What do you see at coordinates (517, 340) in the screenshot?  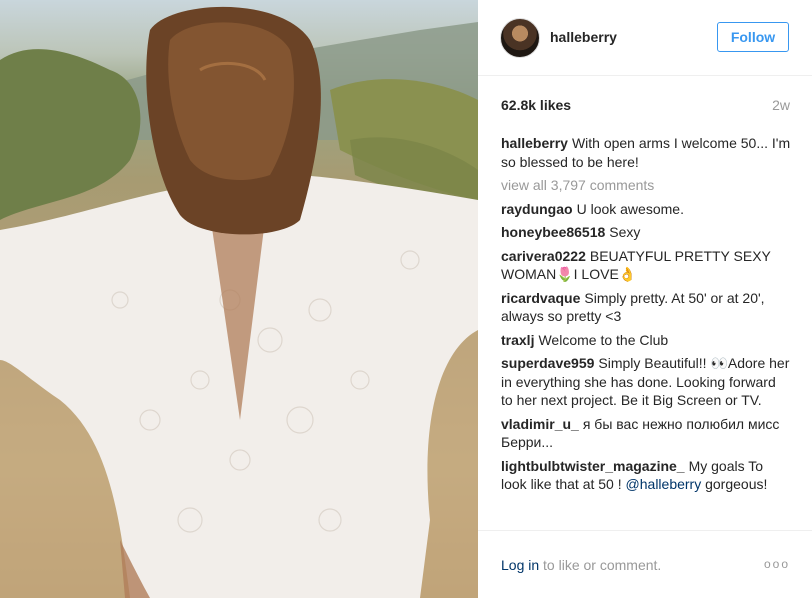 I see `comment-username: traxlj` at bounding box center [517, 340].